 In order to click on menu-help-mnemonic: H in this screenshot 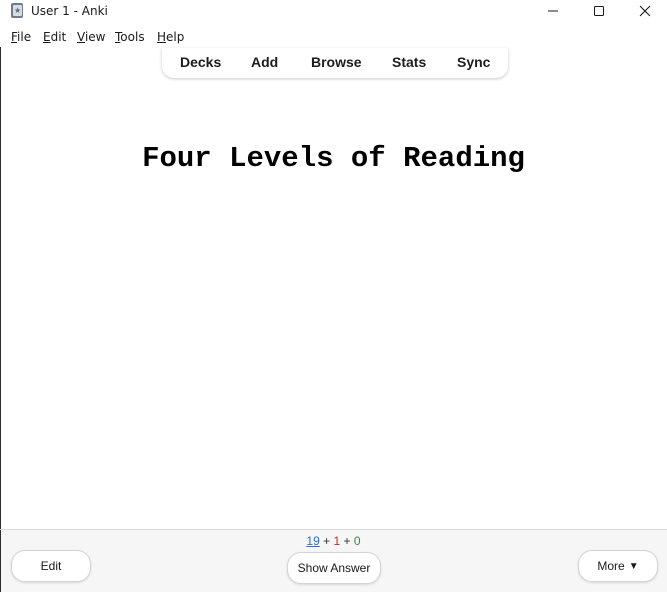, I will do `click(162, 37)`.